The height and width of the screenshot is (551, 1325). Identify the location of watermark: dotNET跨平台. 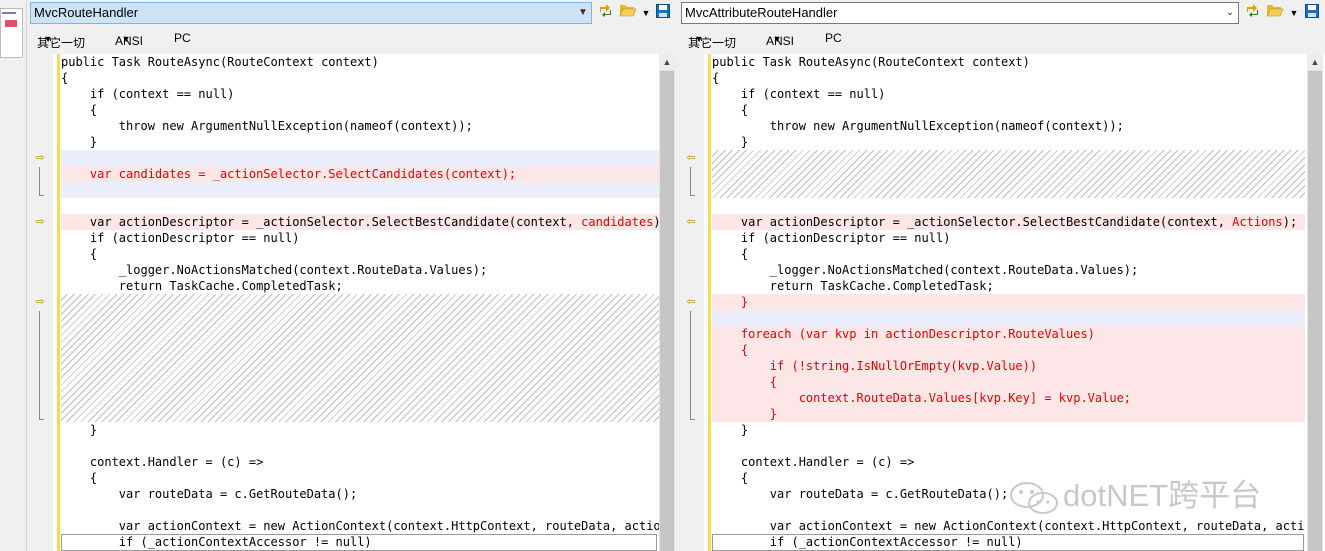
(1134, 492).